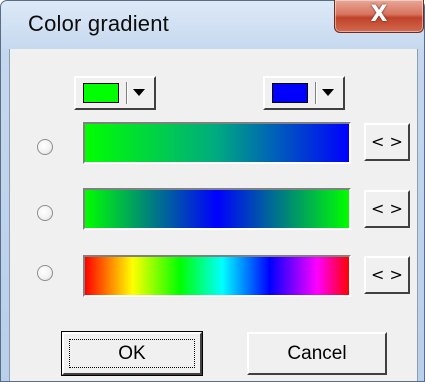 The image size is (425, 382). I want to click on ok-button: OK, so click(132, 353).